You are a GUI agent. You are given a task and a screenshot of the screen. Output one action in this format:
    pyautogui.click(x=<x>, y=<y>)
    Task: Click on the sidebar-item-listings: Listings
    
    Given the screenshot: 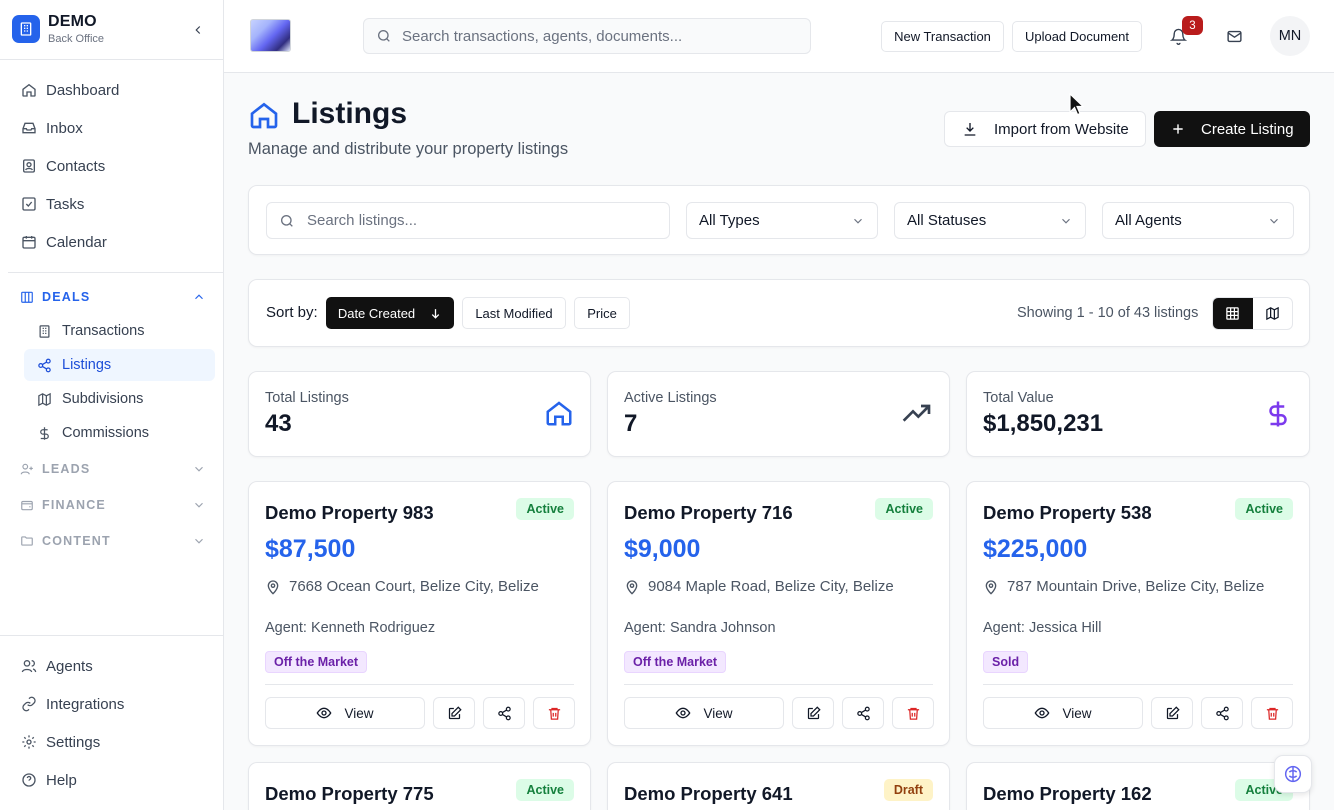 What is the action you would take?
    pyautogui.click(x=119, y=365)
    